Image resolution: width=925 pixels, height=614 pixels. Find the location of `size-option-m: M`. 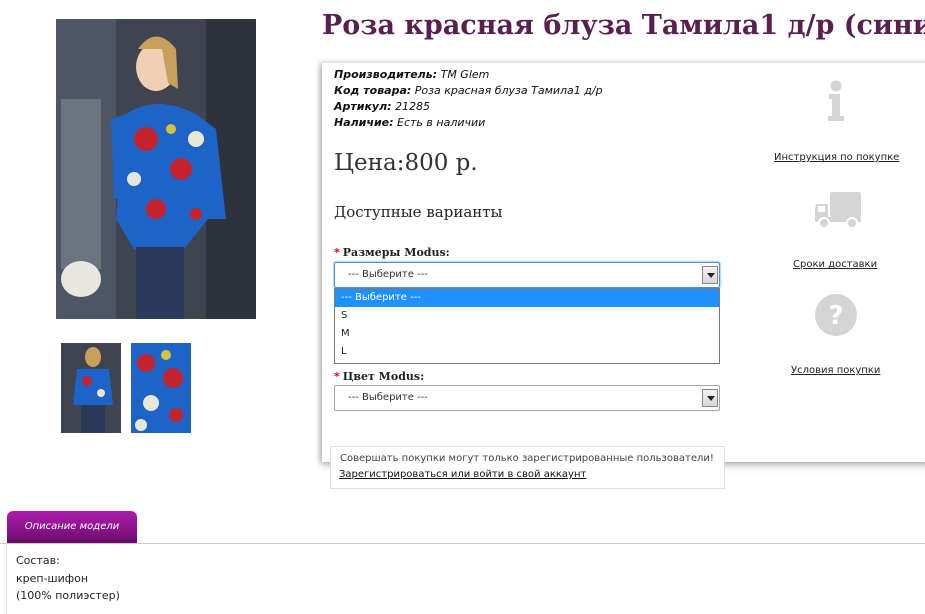

size-option-m: M is located at coordinates (527, 334).